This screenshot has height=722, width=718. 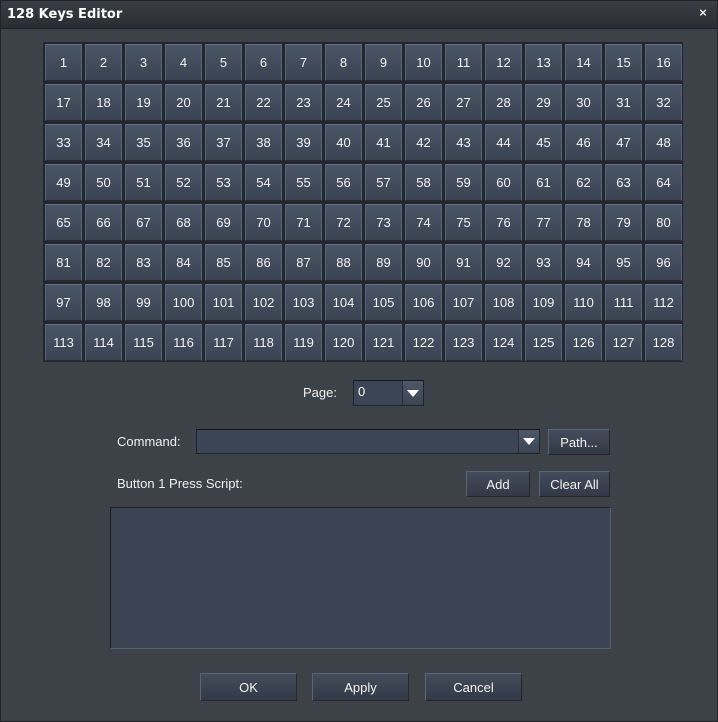 What do you see at coordinates (583, 222) in the screenshot?
I see `key-button: 78` at bounding box center [583, 222].